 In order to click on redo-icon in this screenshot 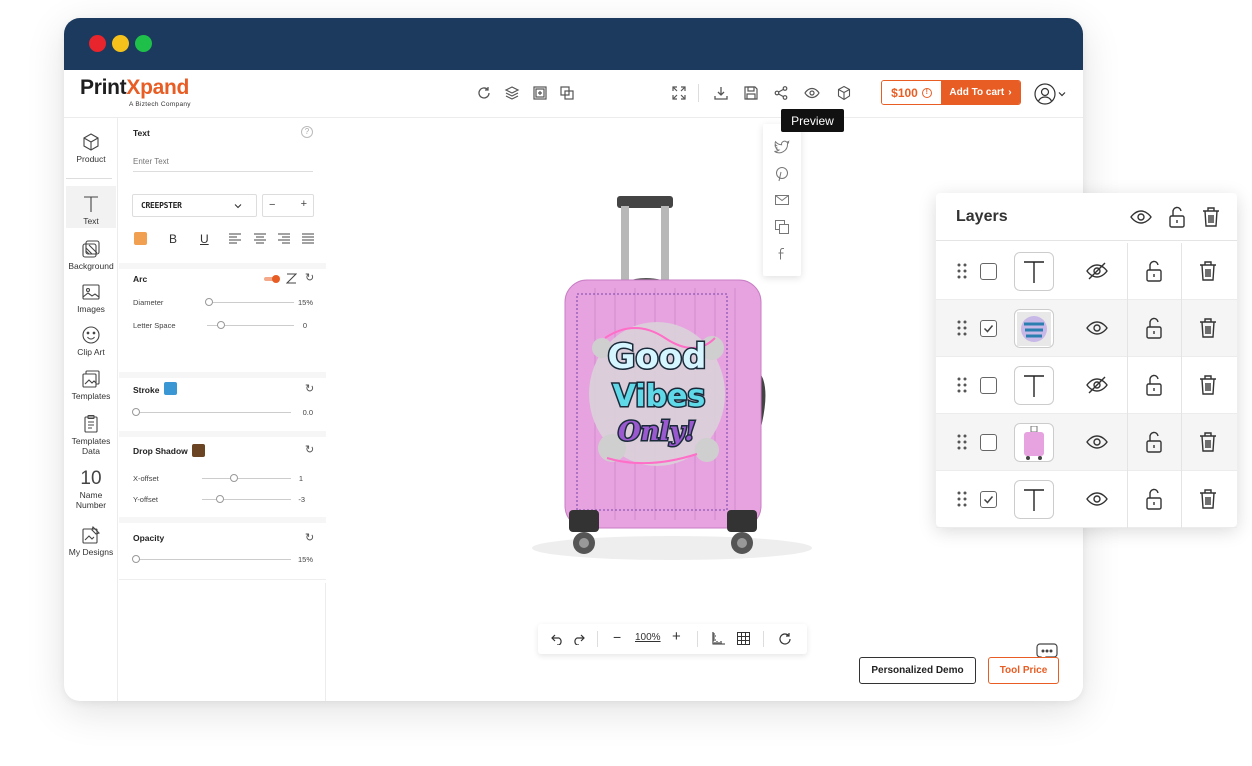, I will do `click(578, 638)`.